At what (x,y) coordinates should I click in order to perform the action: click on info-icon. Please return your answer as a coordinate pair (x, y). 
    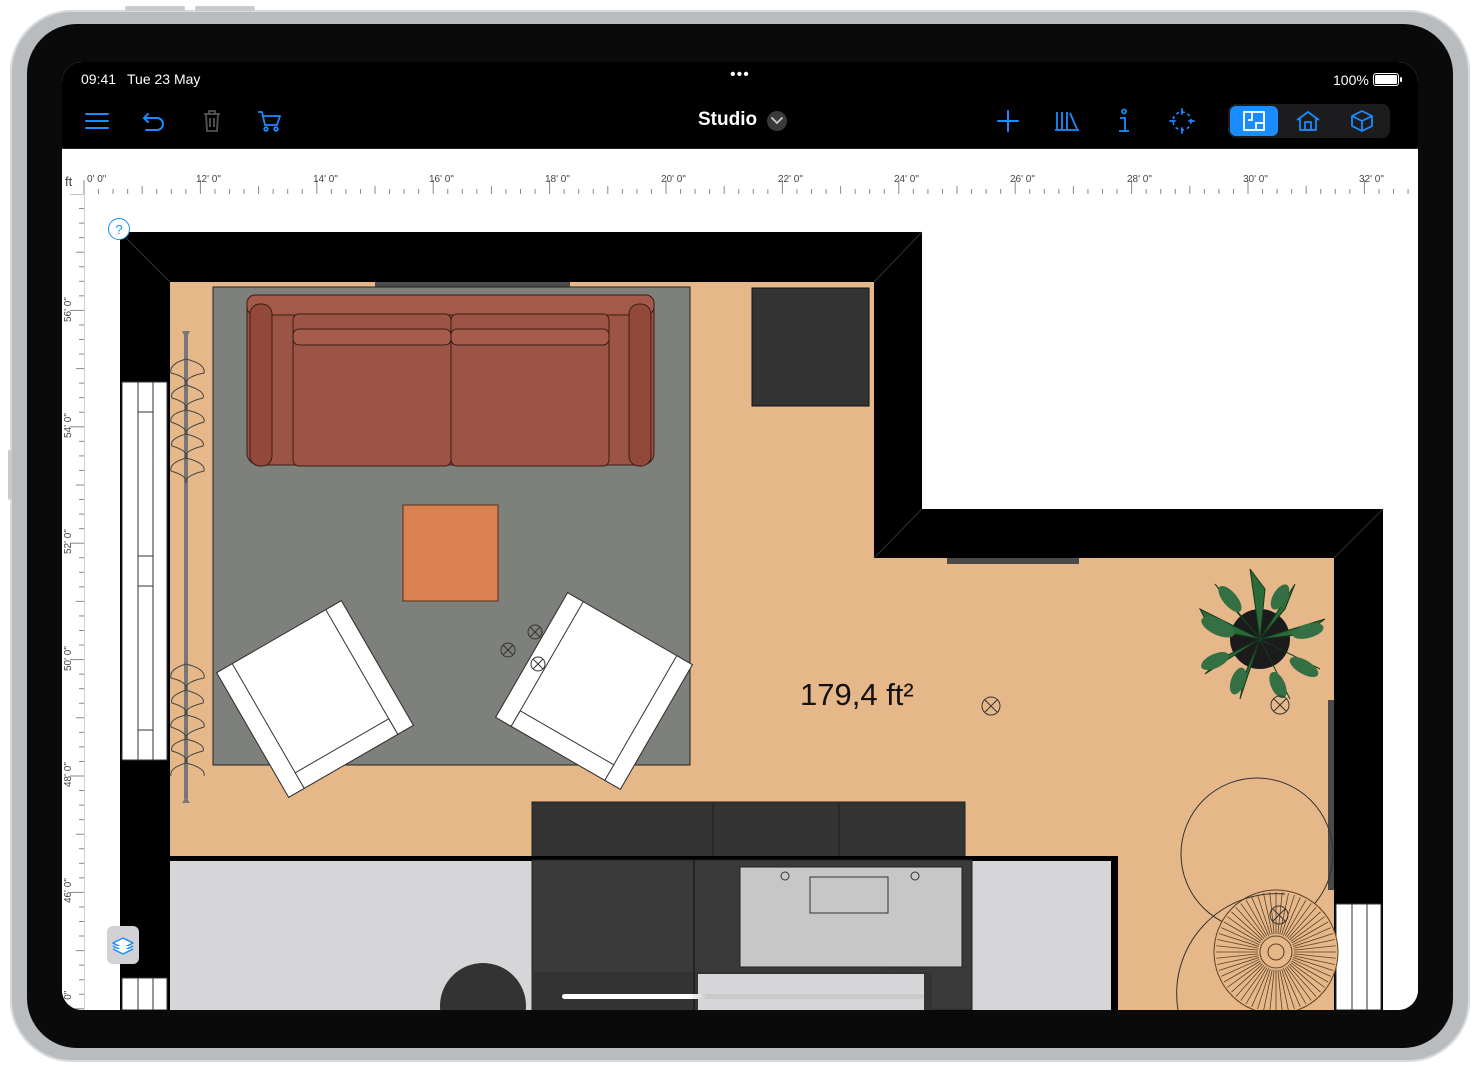
    Looking at the image, I should click on (1124, 121).